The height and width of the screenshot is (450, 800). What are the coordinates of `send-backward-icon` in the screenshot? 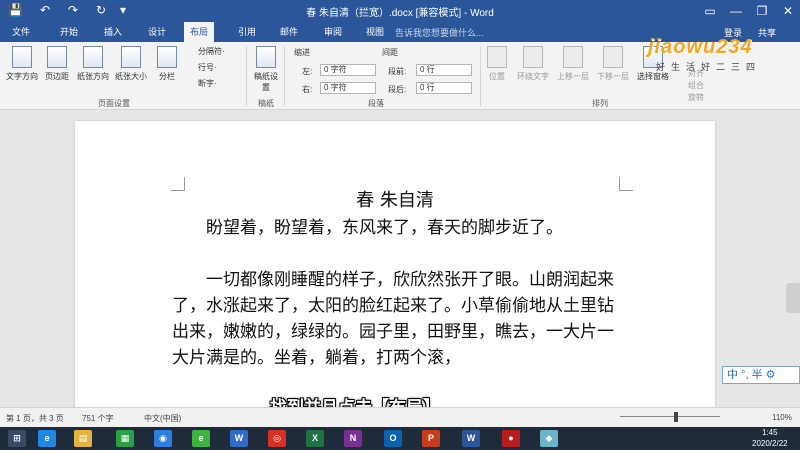 It's located at (613, 57).